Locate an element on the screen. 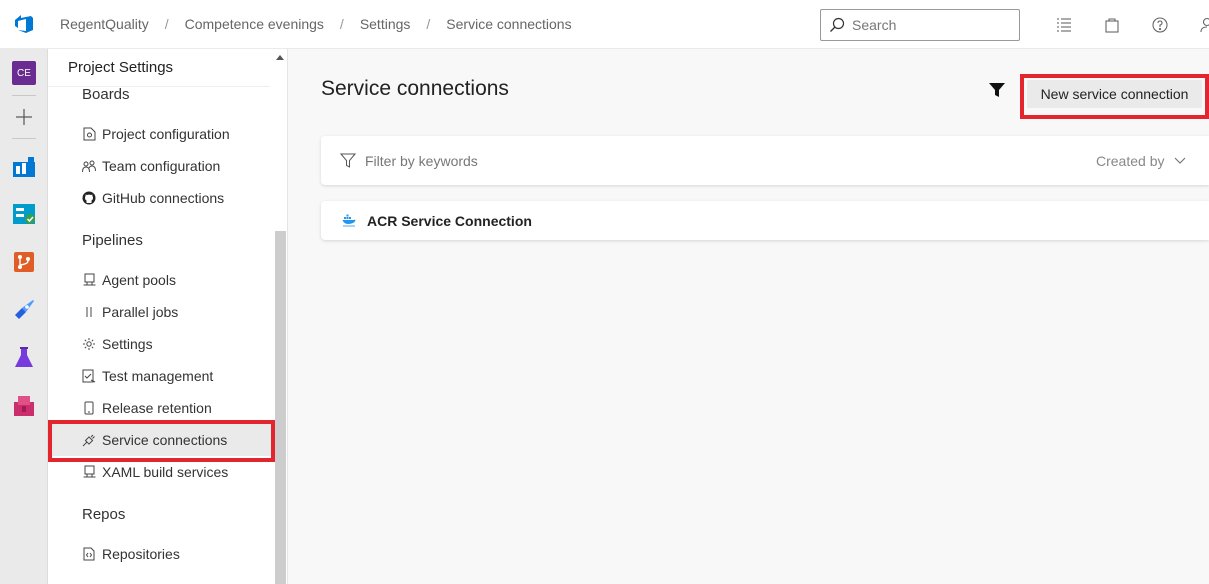 The image size is (1209, 584). artifacts-icon is located at coordinates (24, 406).